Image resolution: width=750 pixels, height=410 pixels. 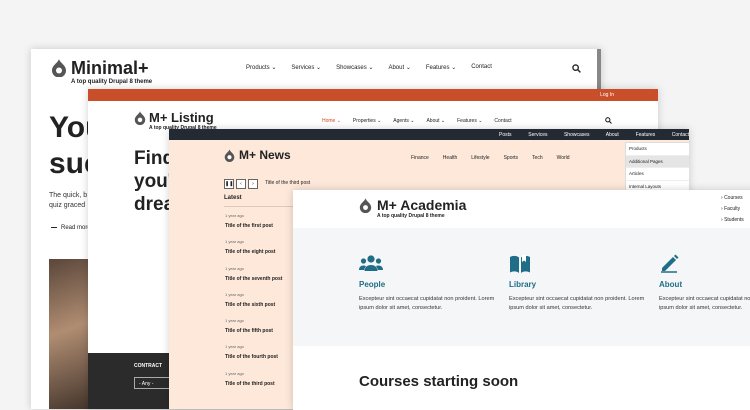 I want to click on dropdown-label: Products, so click(x=638, y=148).